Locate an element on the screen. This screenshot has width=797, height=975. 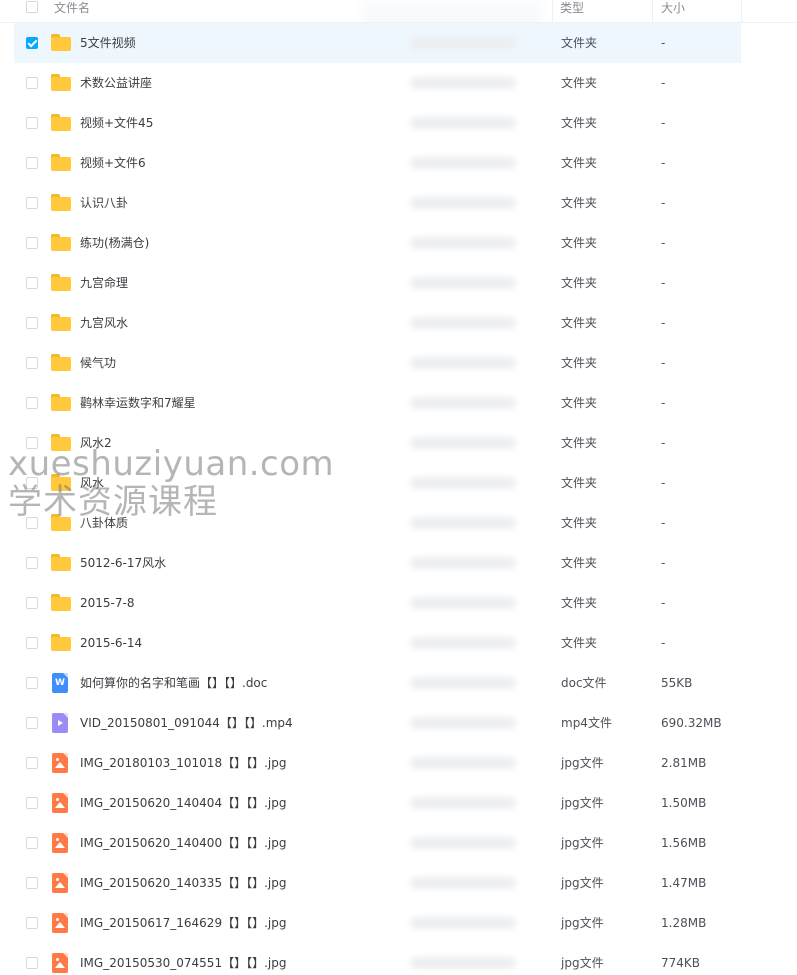
file-name: 风水2 is located at coordinates (96, 443).